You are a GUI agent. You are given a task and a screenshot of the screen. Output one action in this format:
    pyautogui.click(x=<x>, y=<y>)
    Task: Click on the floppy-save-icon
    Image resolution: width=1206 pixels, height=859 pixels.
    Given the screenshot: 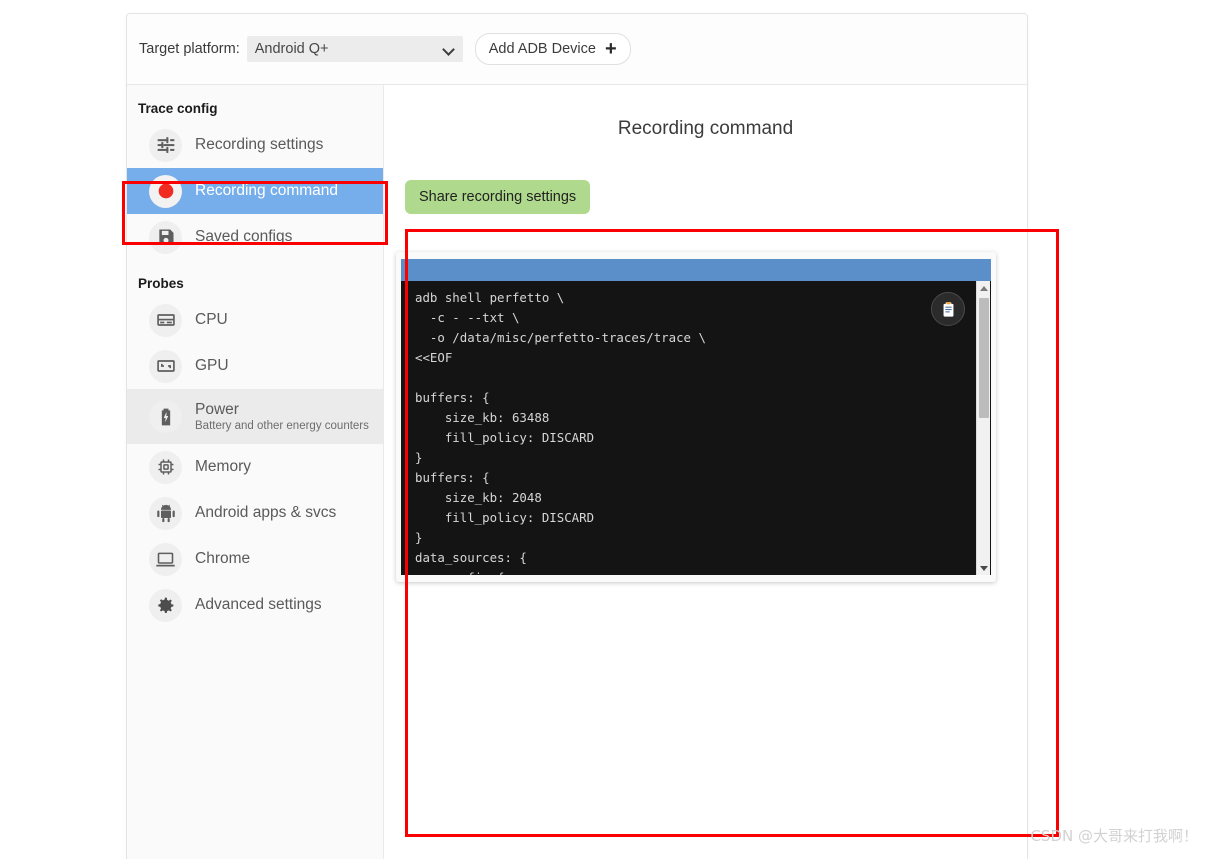 What is the action you would take?
    pyautogui.click(x=165, y=237)
    